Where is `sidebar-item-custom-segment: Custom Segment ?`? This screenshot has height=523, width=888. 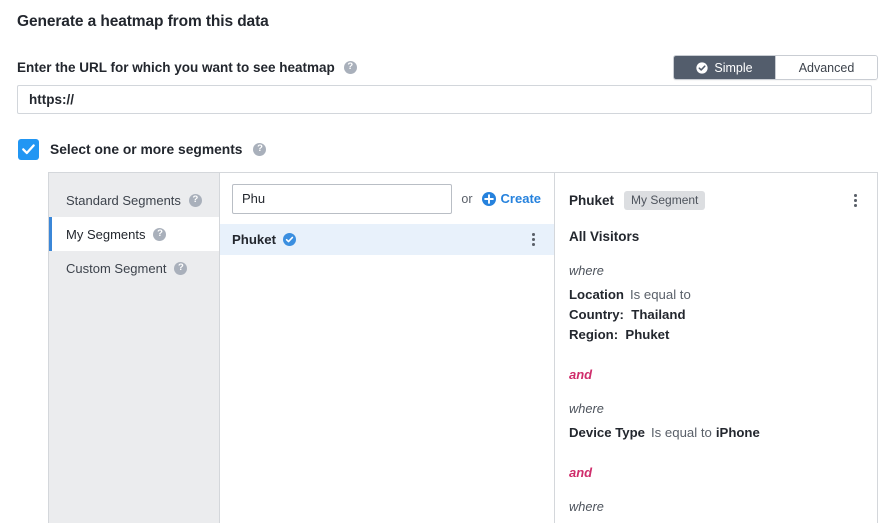
sidebar-item-custom-segment: Custom Segment ? is located at coordinates (134, 268).